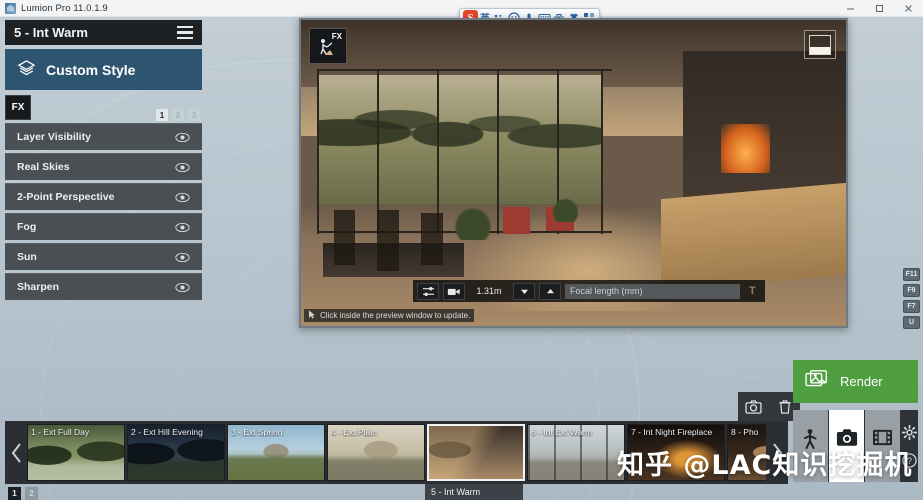  I want to click on photo-frame-icon, so click(820, 44).